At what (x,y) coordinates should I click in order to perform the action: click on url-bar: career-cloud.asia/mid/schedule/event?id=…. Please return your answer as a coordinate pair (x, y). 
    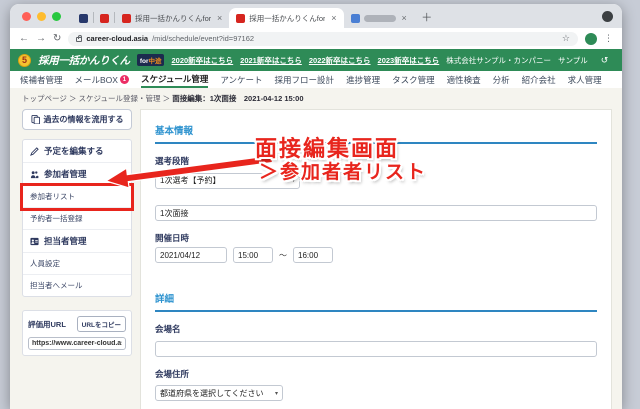
    Looking at the image, I should click on (323, 38).